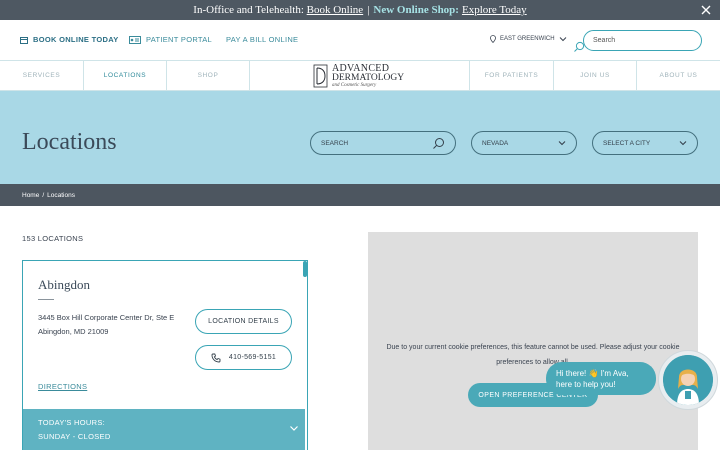 The width and height of the screenshot is (720, 450). I want to click on book-online-today-link: BOOK ONLINE TODAY, so click(69, 39).